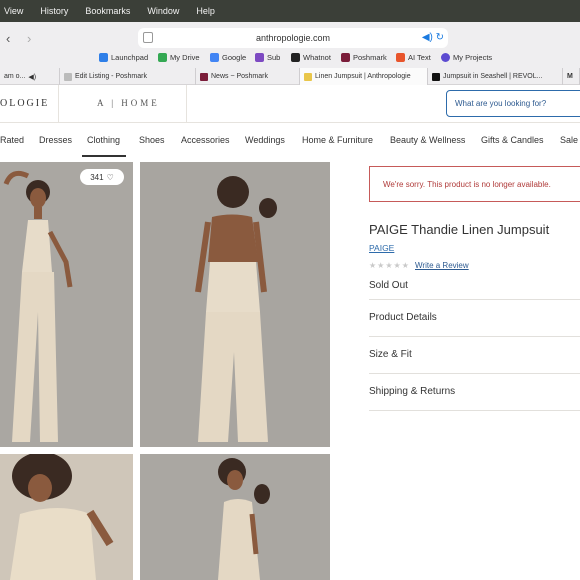 This screenshot has height=580, width=580. I want to click on write-review-link: Write a Review, so click(442, 265).